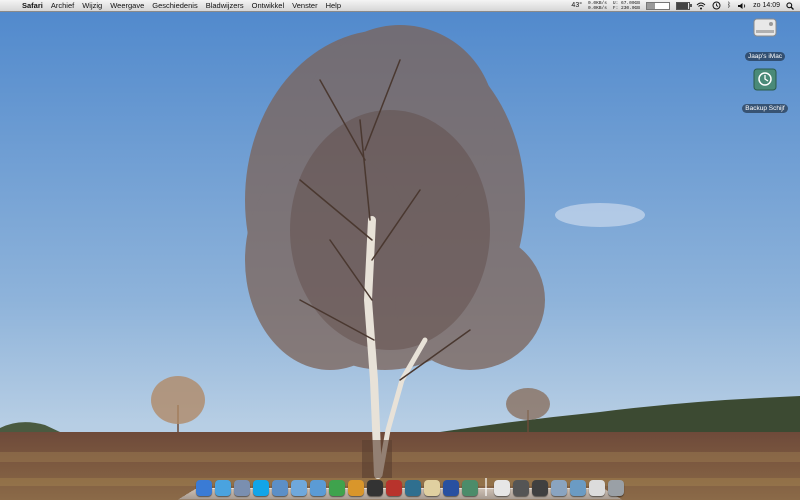  I want to click on calculator-icon, so click(521, 488).